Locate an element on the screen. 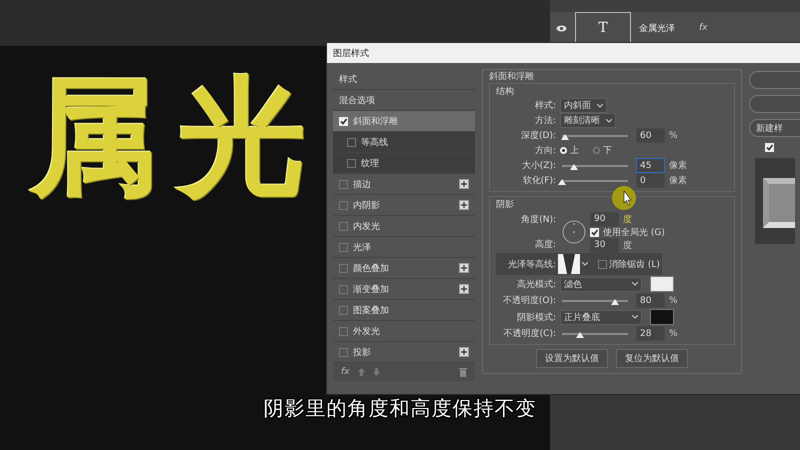 Image resolution: width=800 pixels, height=450 pixels. field-label: 深度(D): is located at coordinates (538, 136).